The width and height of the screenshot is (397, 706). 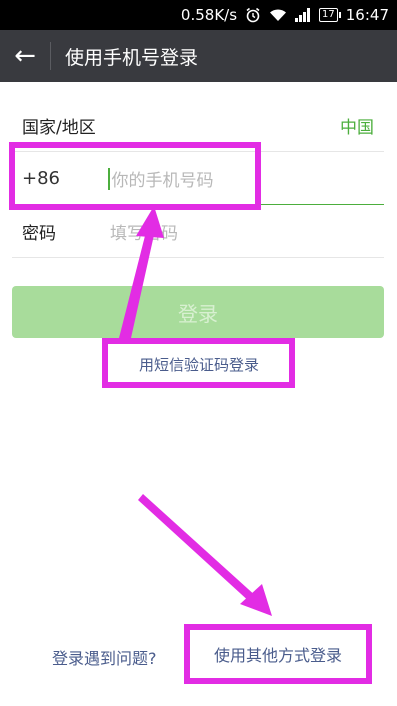 What do you see at coordinates (50, 56) in the screenshot?
I see `title-divider` at bounding box center [50, 56].